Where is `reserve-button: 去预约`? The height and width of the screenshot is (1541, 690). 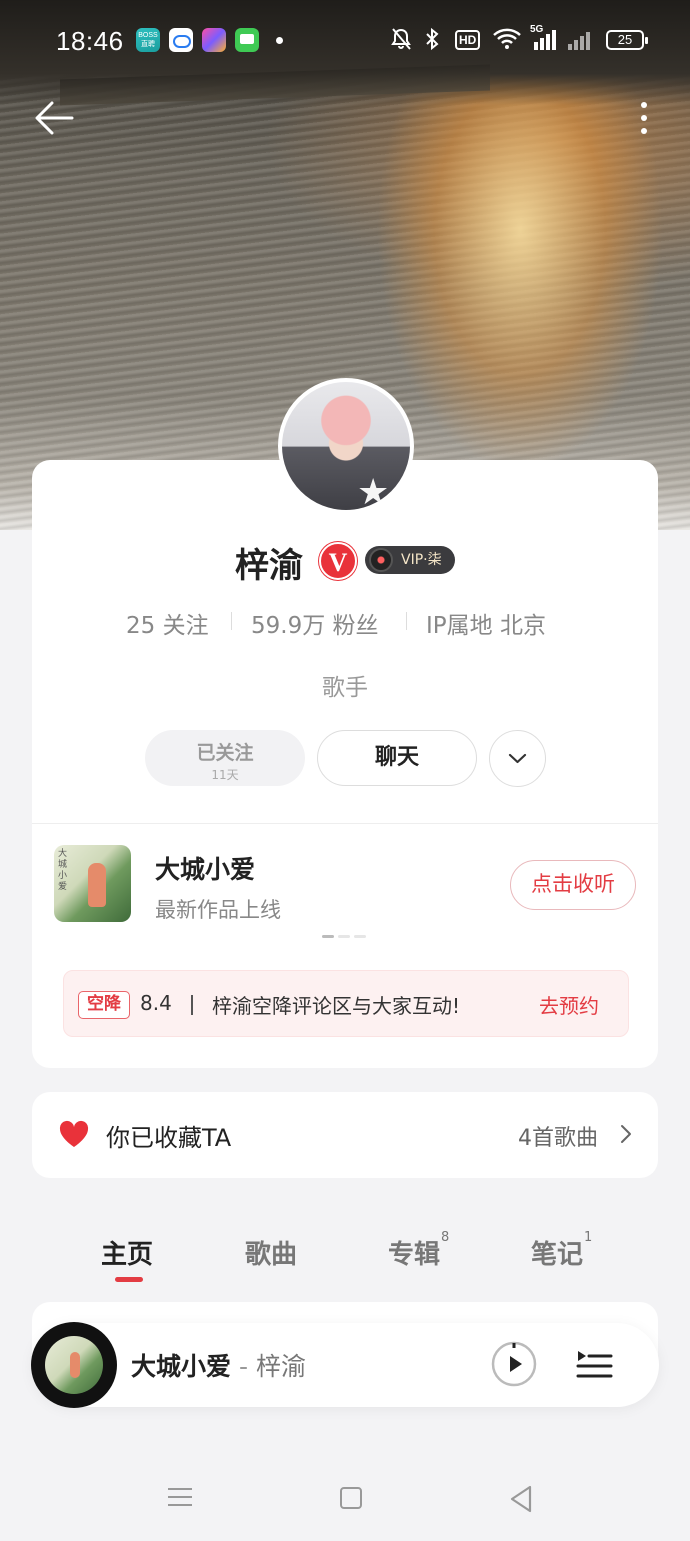 reserve-button: 去预约 is located at coordinates (569, 1004).